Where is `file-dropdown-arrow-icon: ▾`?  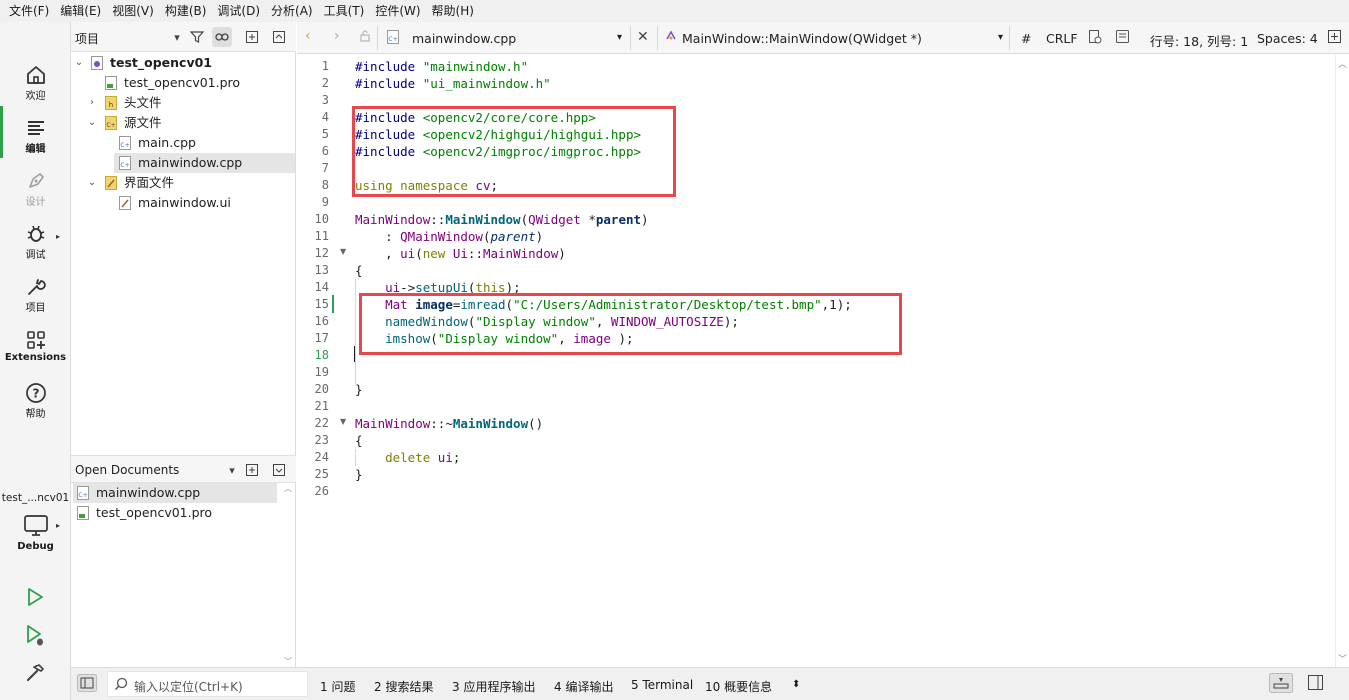
file-dropdown-arrow-icon: ▾ is located at coordinates (619, 37).